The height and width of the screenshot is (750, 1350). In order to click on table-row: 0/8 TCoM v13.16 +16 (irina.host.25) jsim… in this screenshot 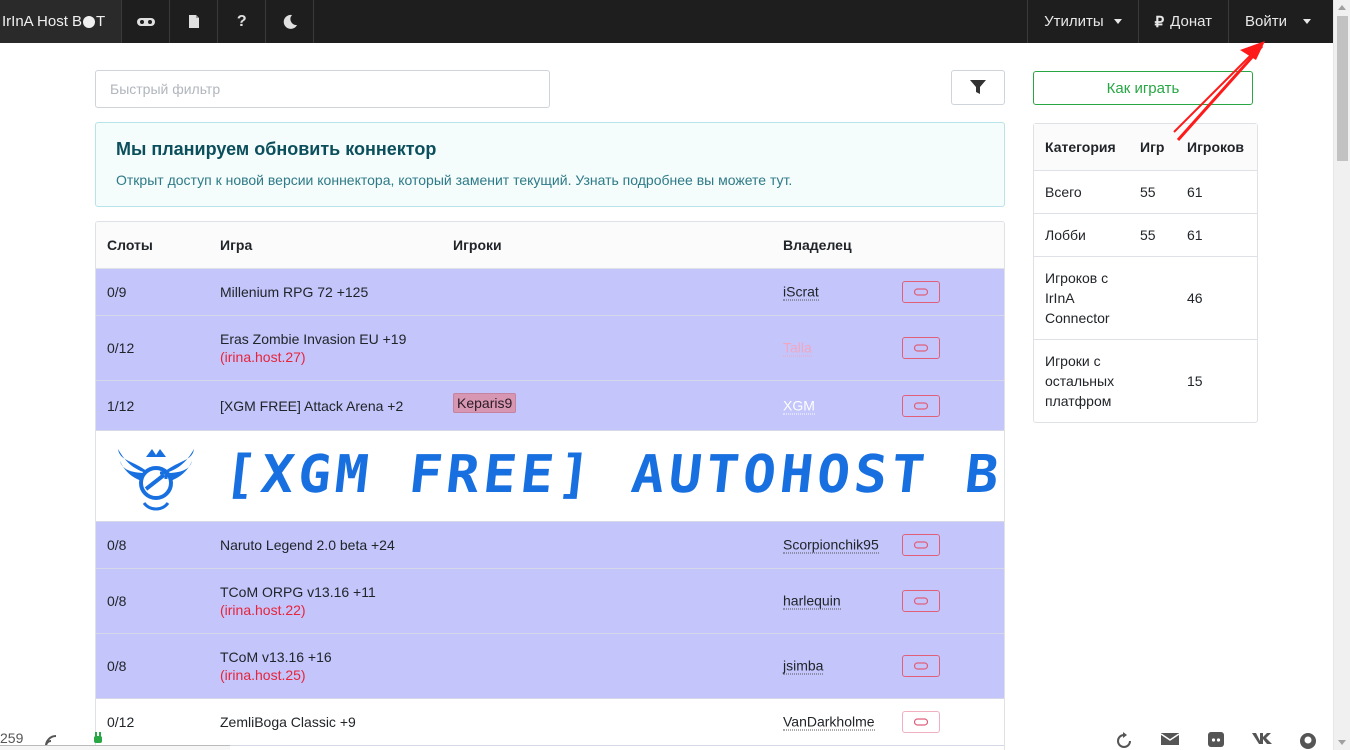, I will do `click(550, 666)`.